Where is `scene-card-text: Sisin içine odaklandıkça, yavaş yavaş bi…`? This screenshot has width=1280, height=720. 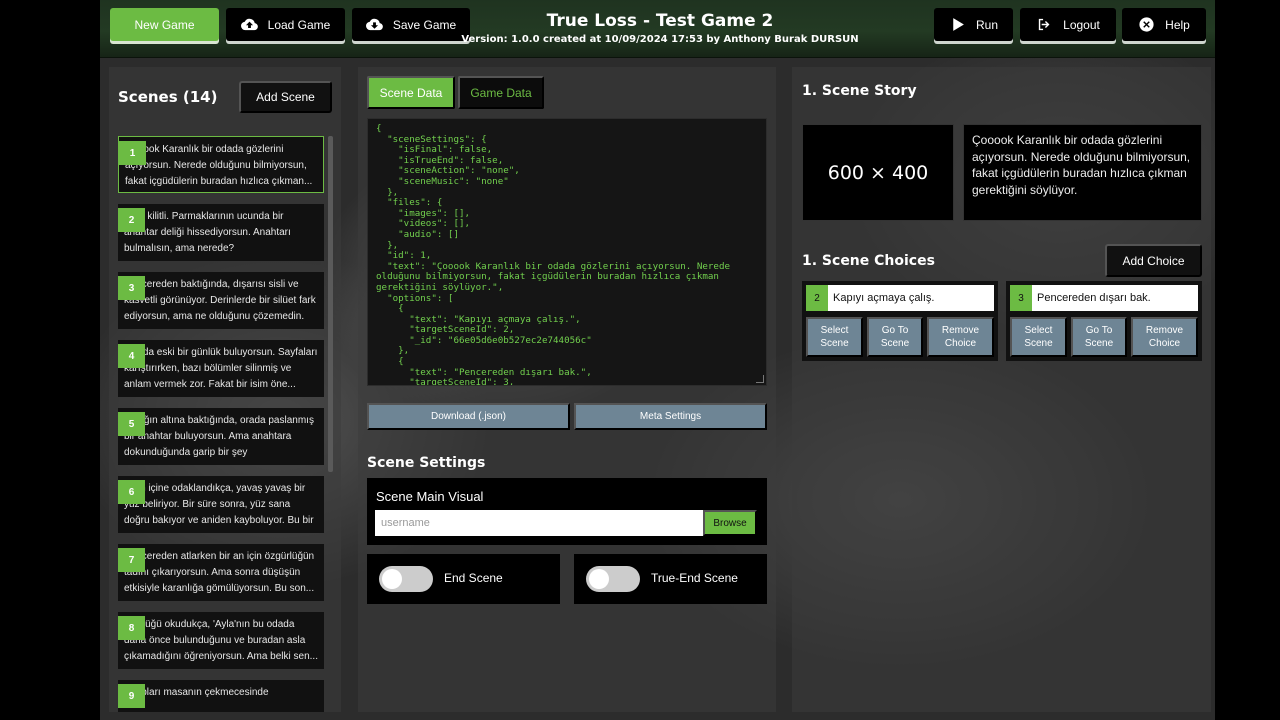
scene-card-text: Sisin içine odaklandıkça, yavaş yavaş bi… is located at coordinates (219, 504).